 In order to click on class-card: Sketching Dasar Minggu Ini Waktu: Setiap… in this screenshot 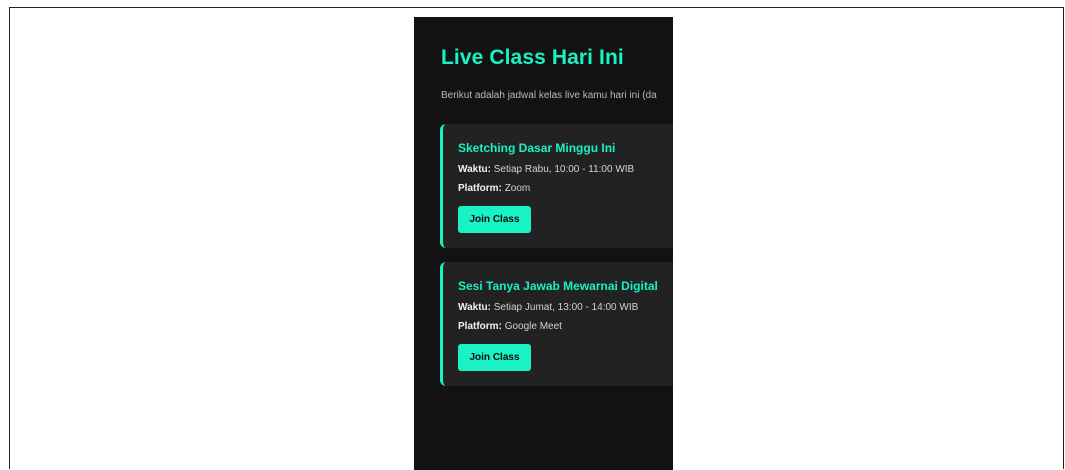, I will do `click(556, 186)`.